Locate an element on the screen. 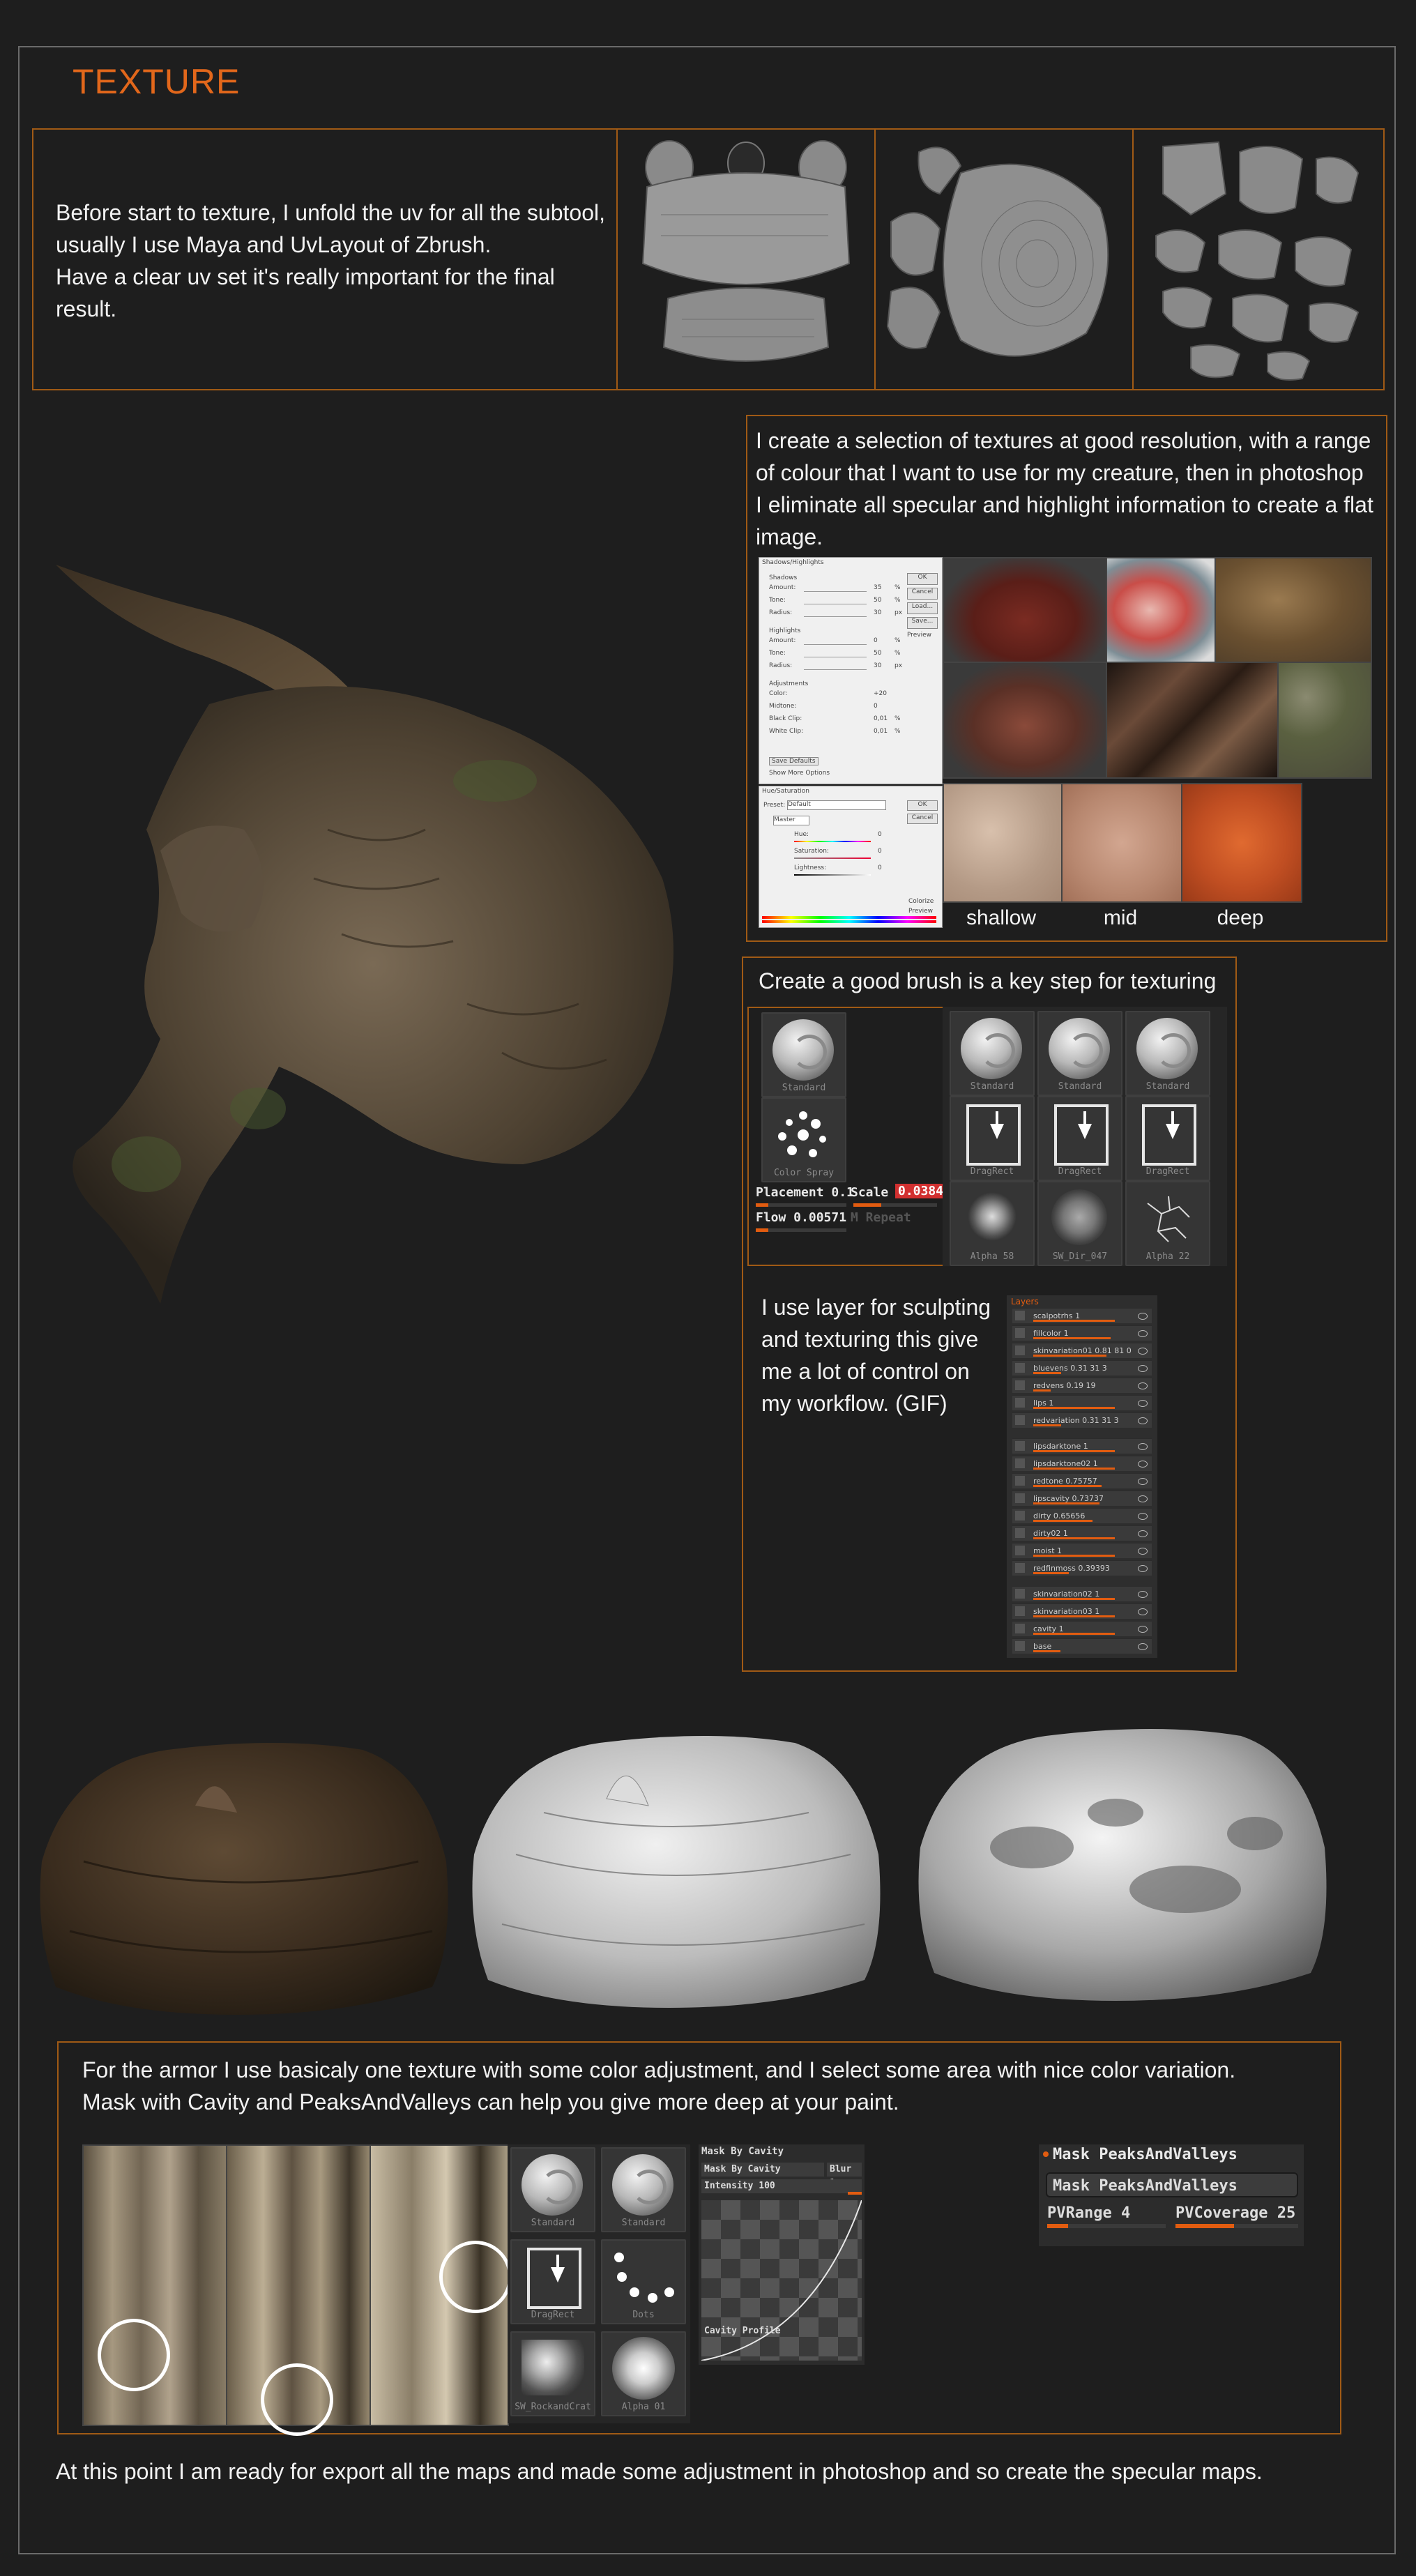 This screenshot has width=1416, height=2576. layer-row: bluevens 0.31 31 3 is located at coordinates (1082, 1368).